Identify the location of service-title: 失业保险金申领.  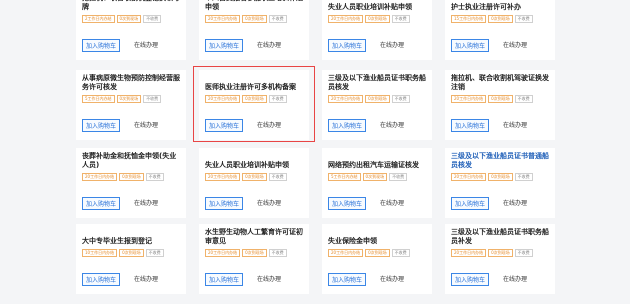
(377, 237).